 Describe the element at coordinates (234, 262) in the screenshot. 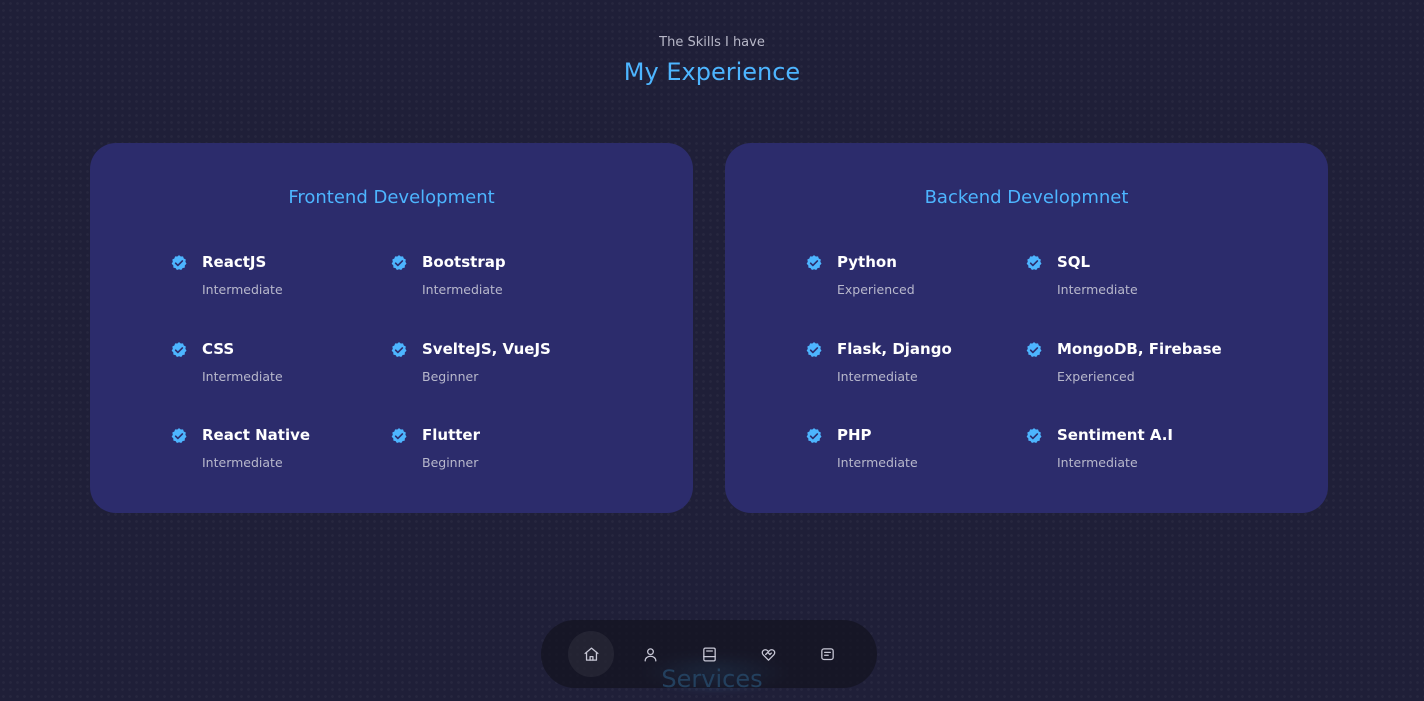

I see `skill-name: ReactJS` at that location.